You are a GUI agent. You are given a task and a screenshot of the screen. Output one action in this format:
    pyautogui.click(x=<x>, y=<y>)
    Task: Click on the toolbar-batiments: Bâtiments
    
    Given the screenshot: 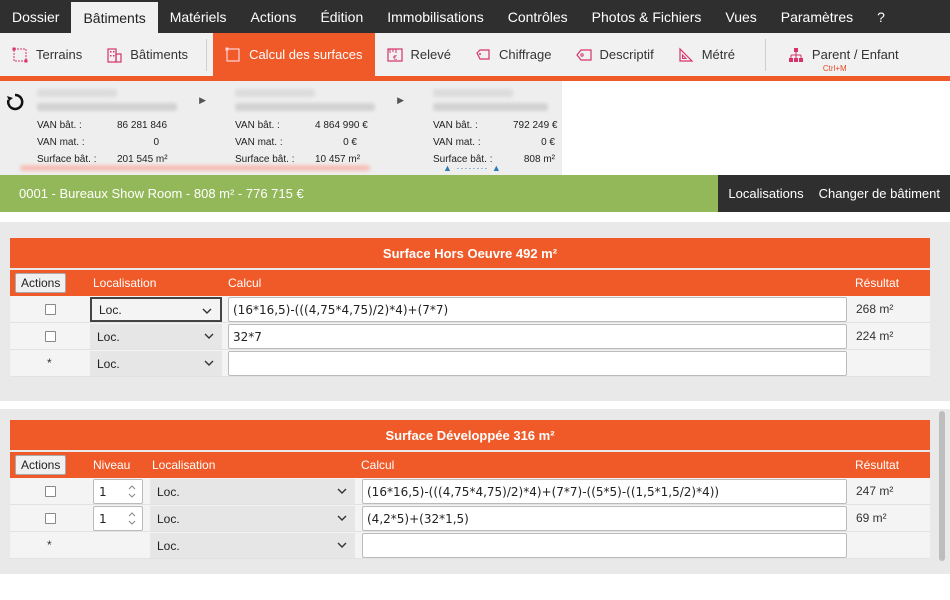 What is the action you would take?
    pyautogui.click(x=147, y=54)
    